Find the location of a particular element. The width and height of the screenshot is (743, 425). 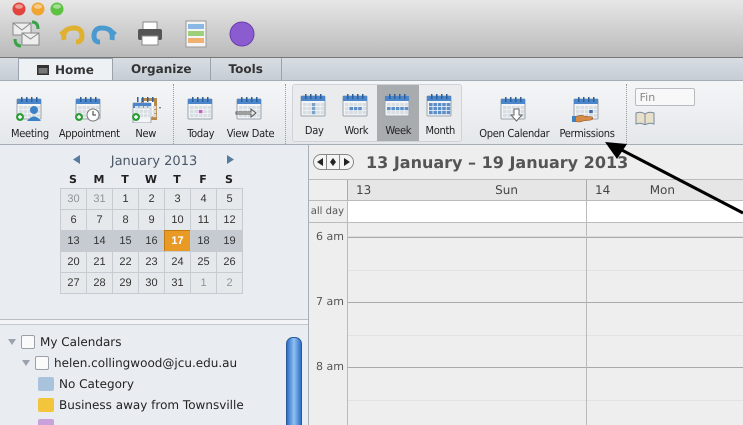

ribbon-button: Today is located at coordinates (201, 114).